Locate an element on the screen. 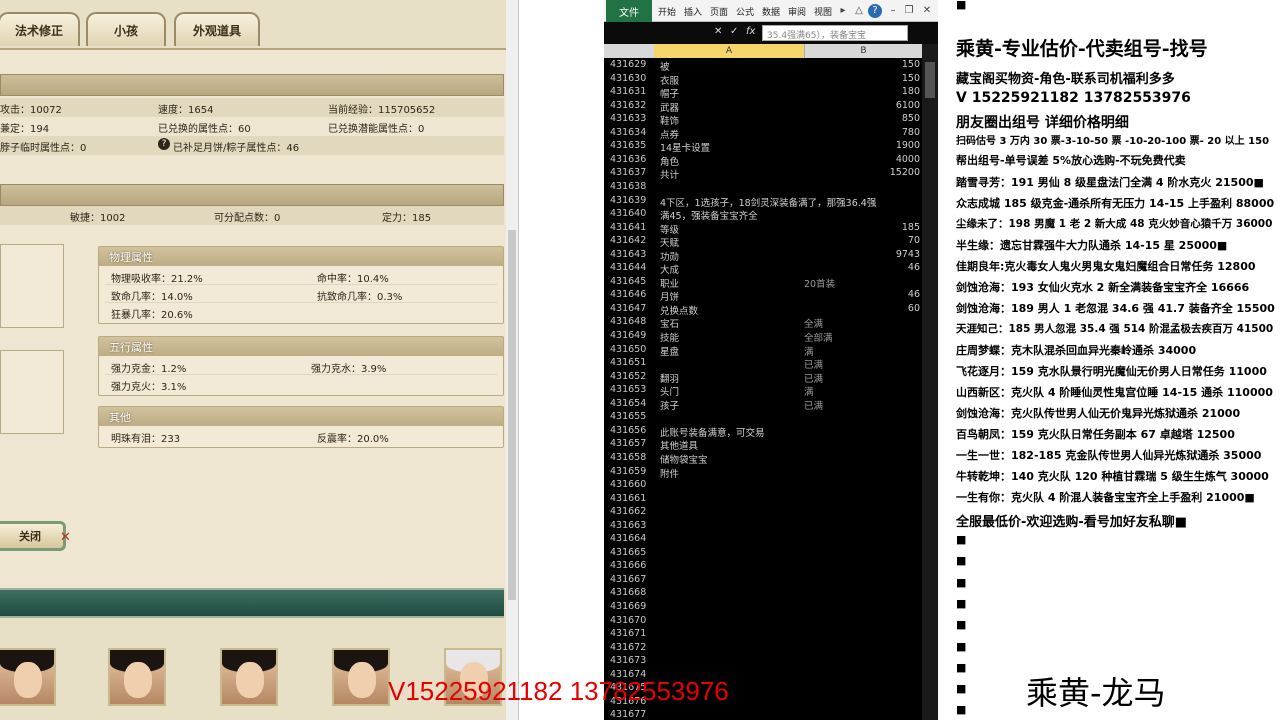 This screenshot has height=720, width=1280. sheet-row: 431645 职业 20首装 is located at coordinates (763, 282).